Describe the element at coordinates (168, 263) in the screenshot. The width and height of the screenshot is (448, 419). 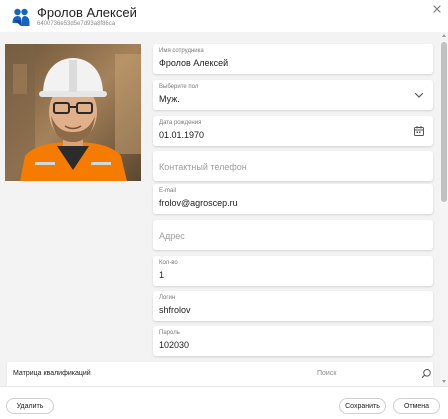
I see `quantity-label: Кол-во` at that location.